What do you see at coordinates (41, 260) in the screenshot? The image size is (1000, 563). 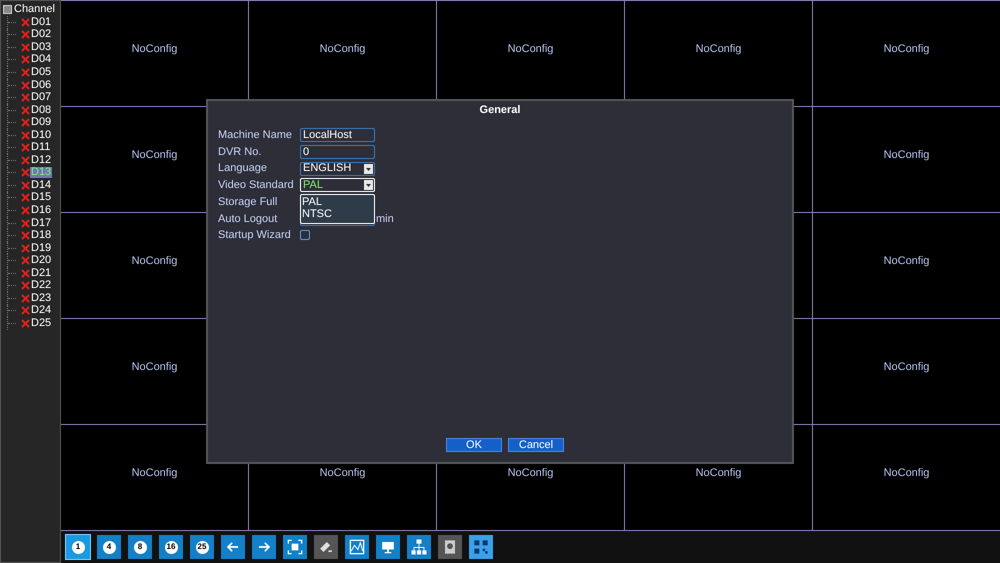 I see `channel-item: D20` at bounding box center [41, 260].